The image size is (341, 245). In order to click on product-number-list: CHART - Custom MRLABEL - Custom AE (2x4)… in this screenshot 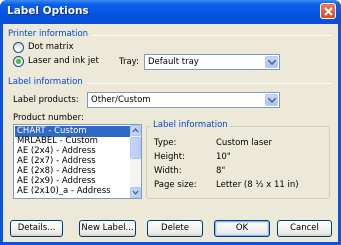, I will do `click(77, 161)`.